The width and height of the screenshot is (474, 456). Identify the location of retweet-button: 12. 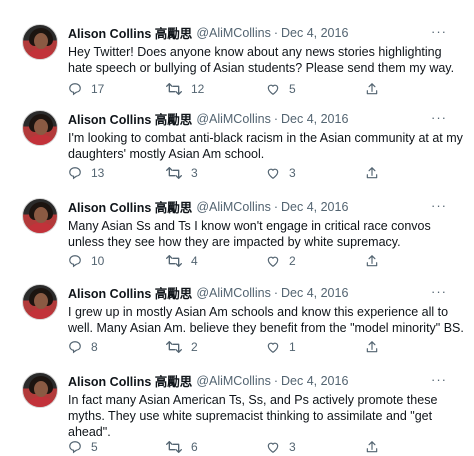
(185, 89).